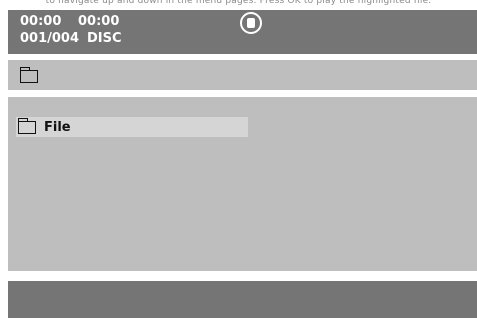  I want to click on track-line: 001/004 DISC, so click(71, 38).